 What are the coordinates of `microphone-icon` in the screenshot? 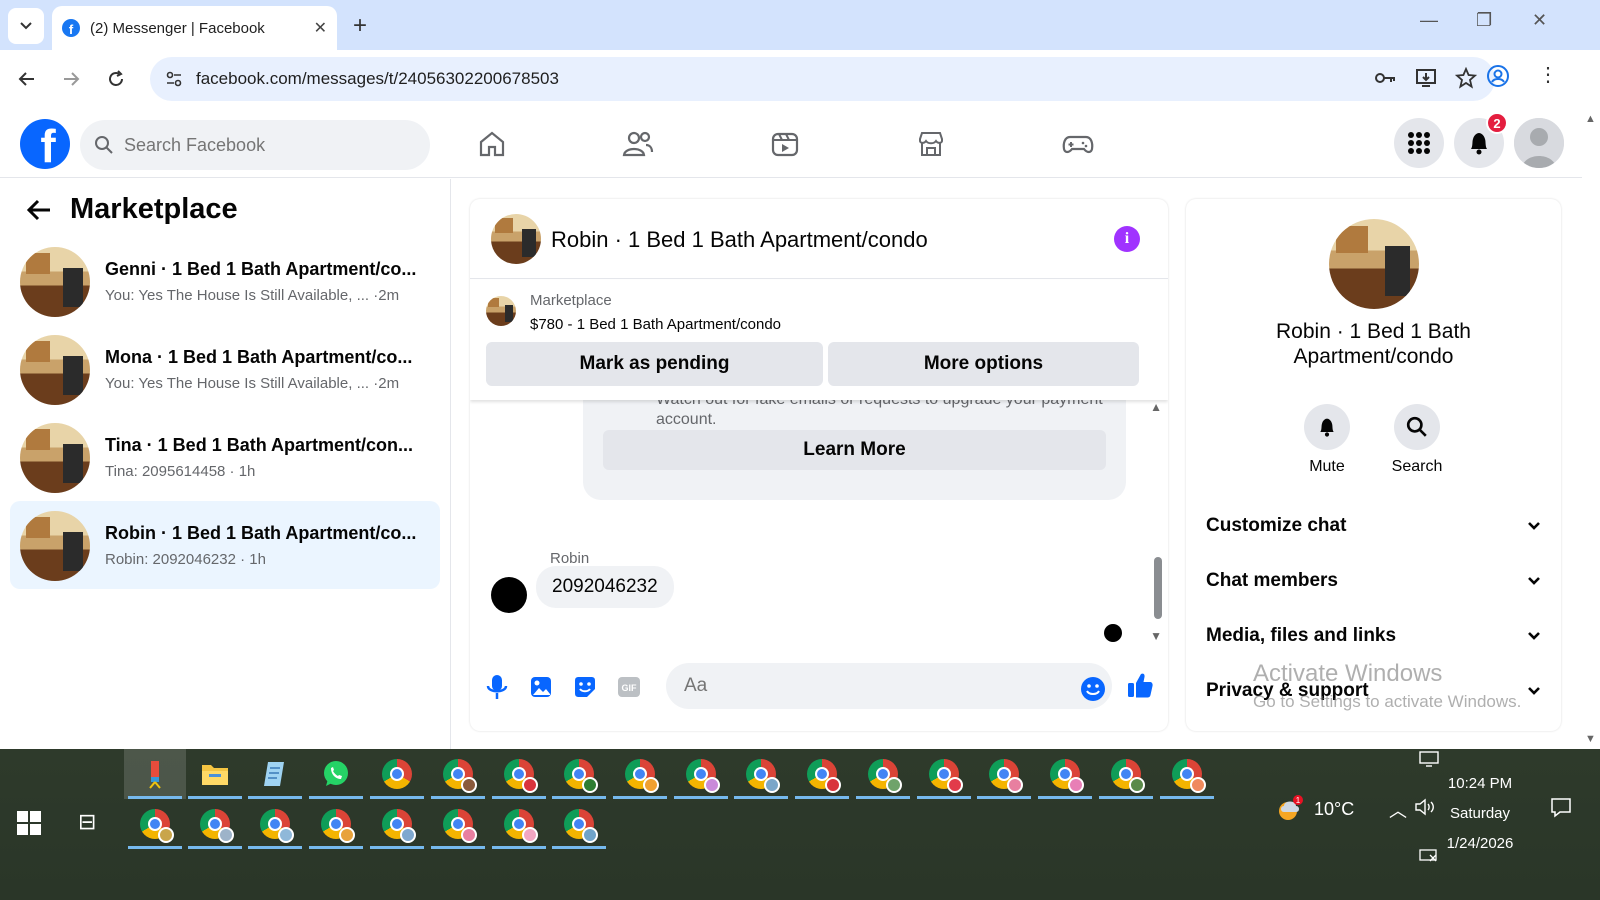 It's located at (497, 687).